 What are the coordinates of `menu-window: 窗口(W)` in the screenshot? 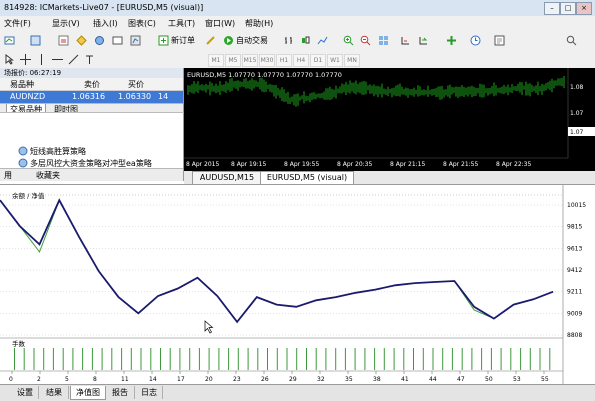 It's located at (220, 23).